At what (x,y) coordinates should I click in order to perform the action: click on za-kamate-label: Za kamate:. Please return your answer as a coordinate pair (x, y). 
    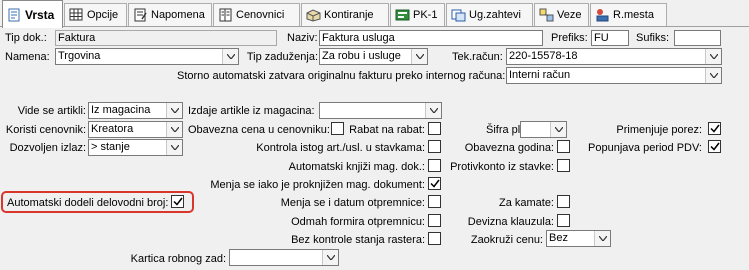
    Looking at the image, I should click on (526, 203).